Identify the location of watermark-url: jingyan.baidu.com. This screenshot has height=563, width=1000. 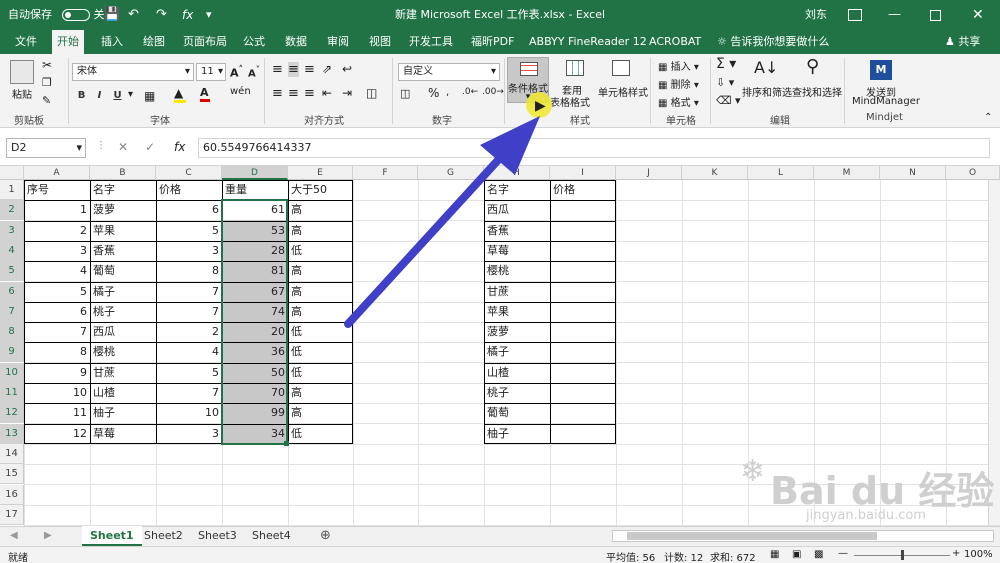
(866, 515).